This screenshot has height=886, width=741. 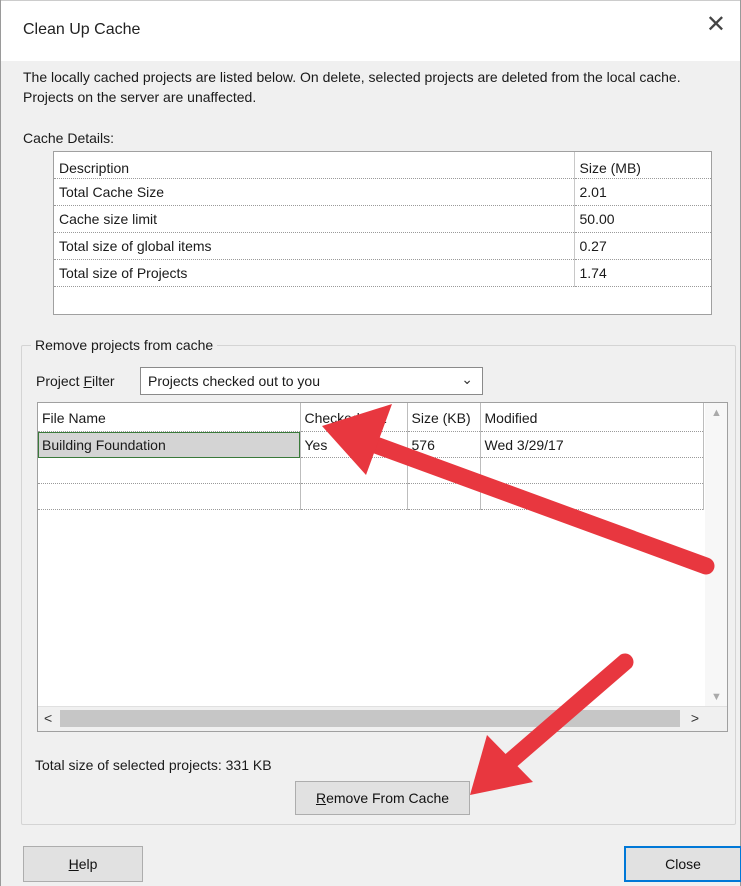 I want to click on help-button: Help, so click(x=83, y=864).